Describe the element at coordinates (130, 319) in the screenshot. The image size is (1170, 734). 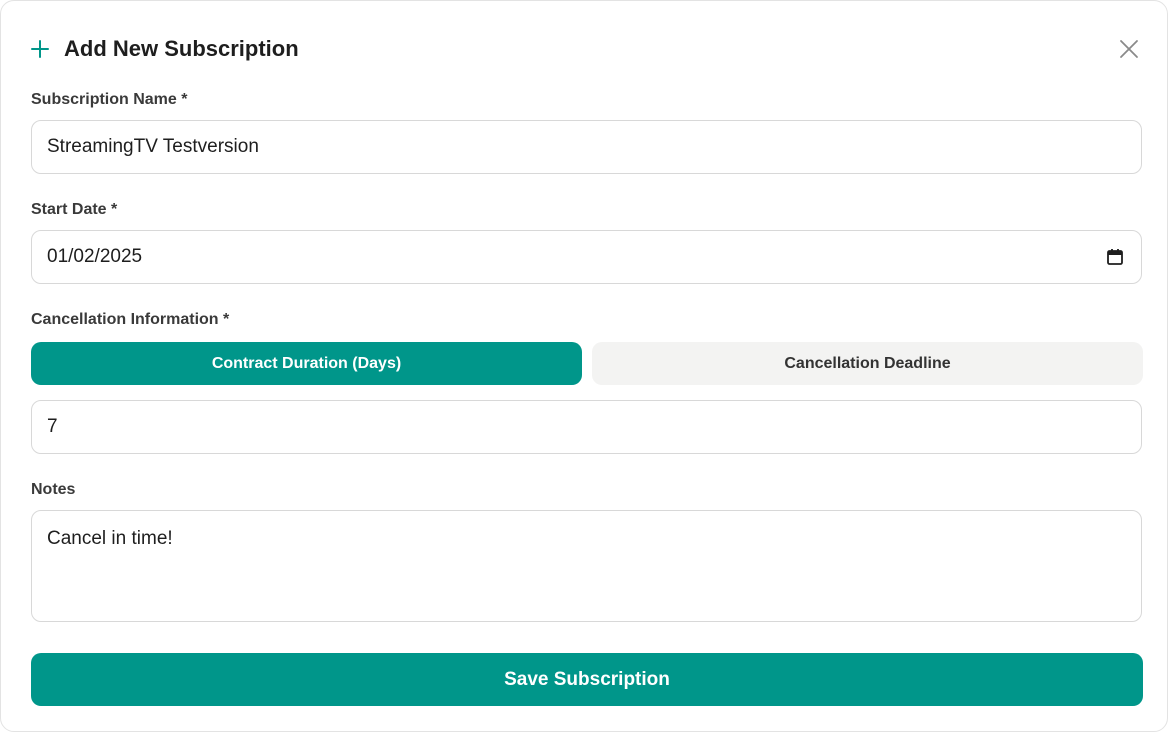
I see `cancellation-info-label: Cancellation Information *` at that location.